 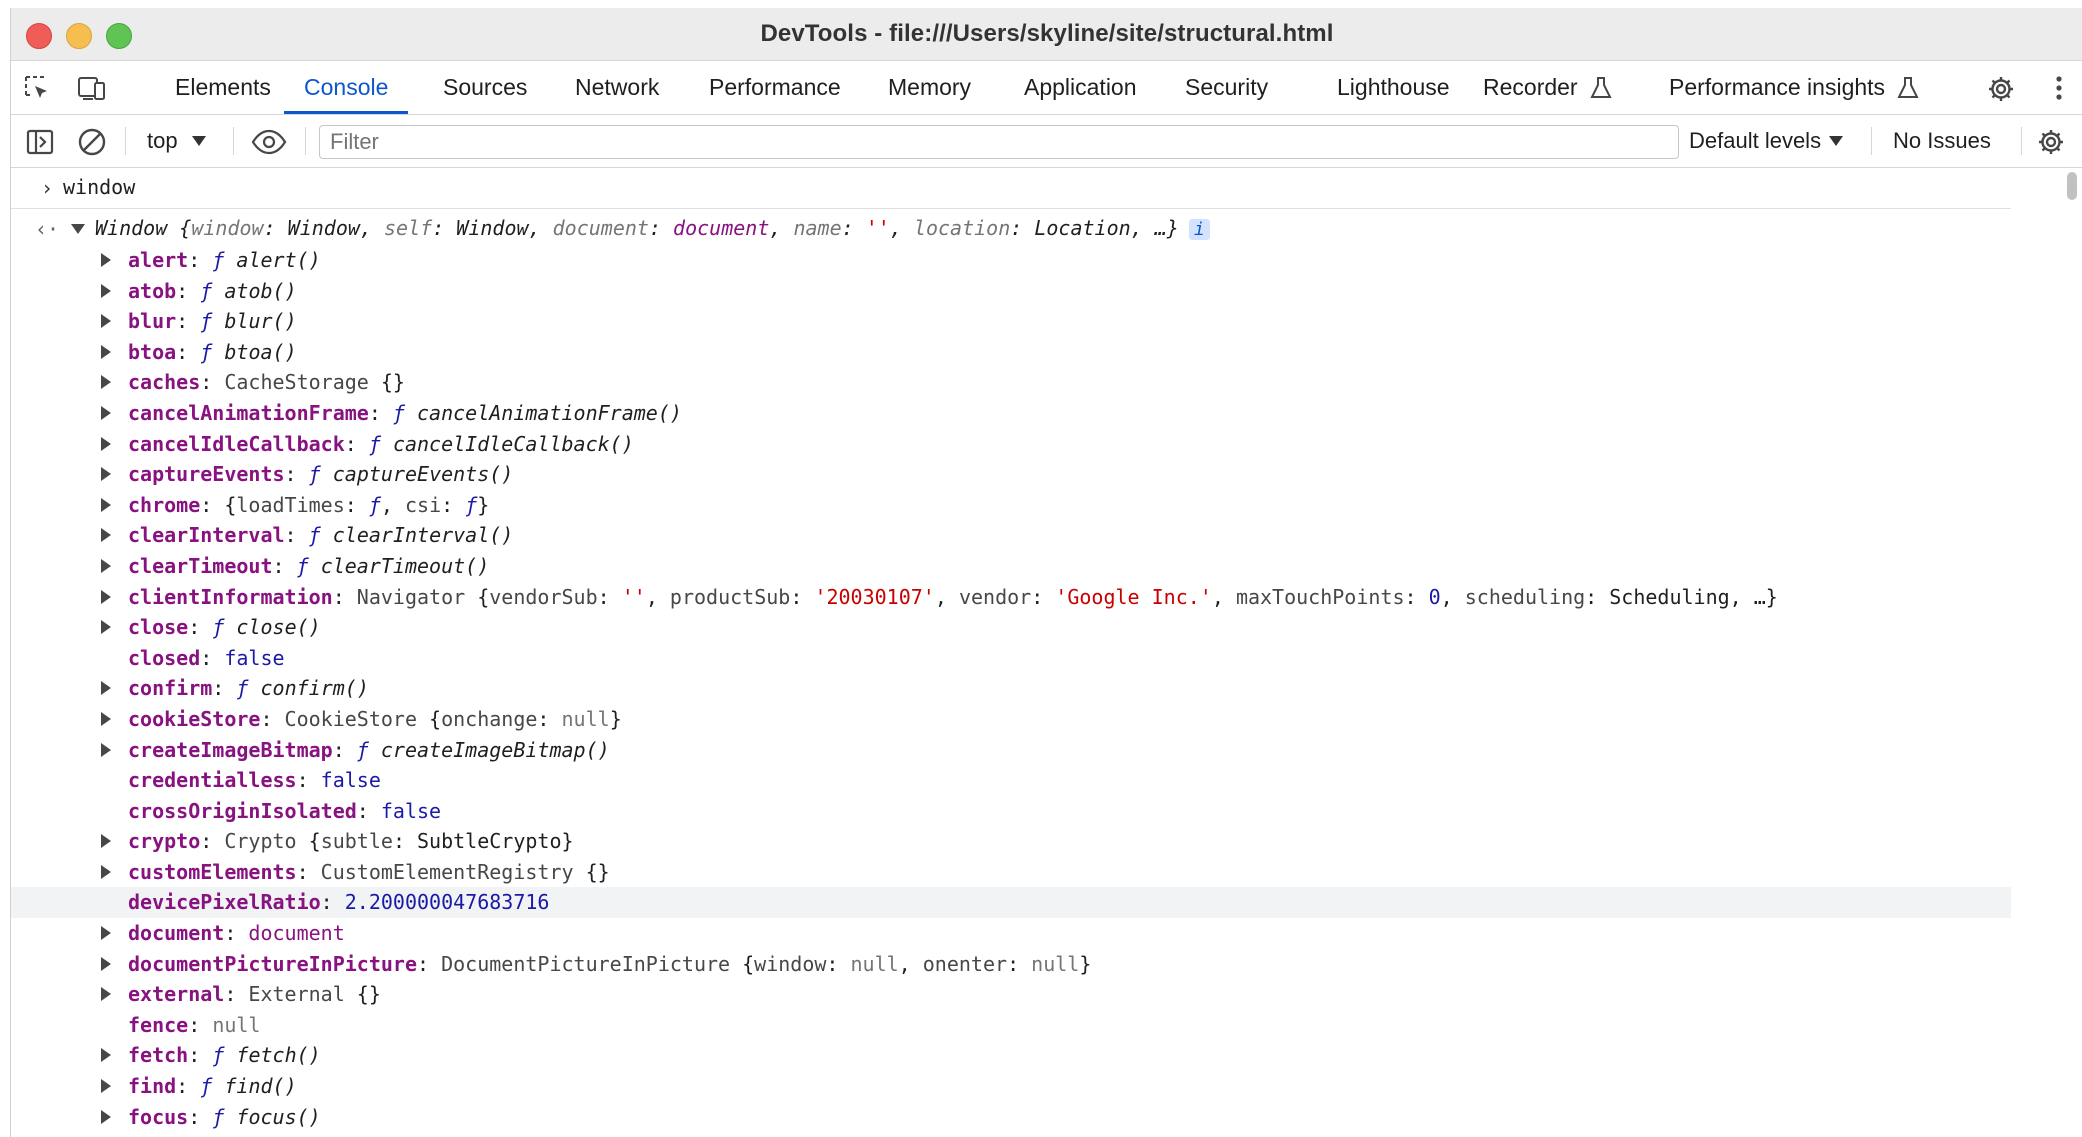 What do you see at coordinates (1226, 87) in the screenshot?
I see `tab-security: Security` at bounding box center [1226, 87].